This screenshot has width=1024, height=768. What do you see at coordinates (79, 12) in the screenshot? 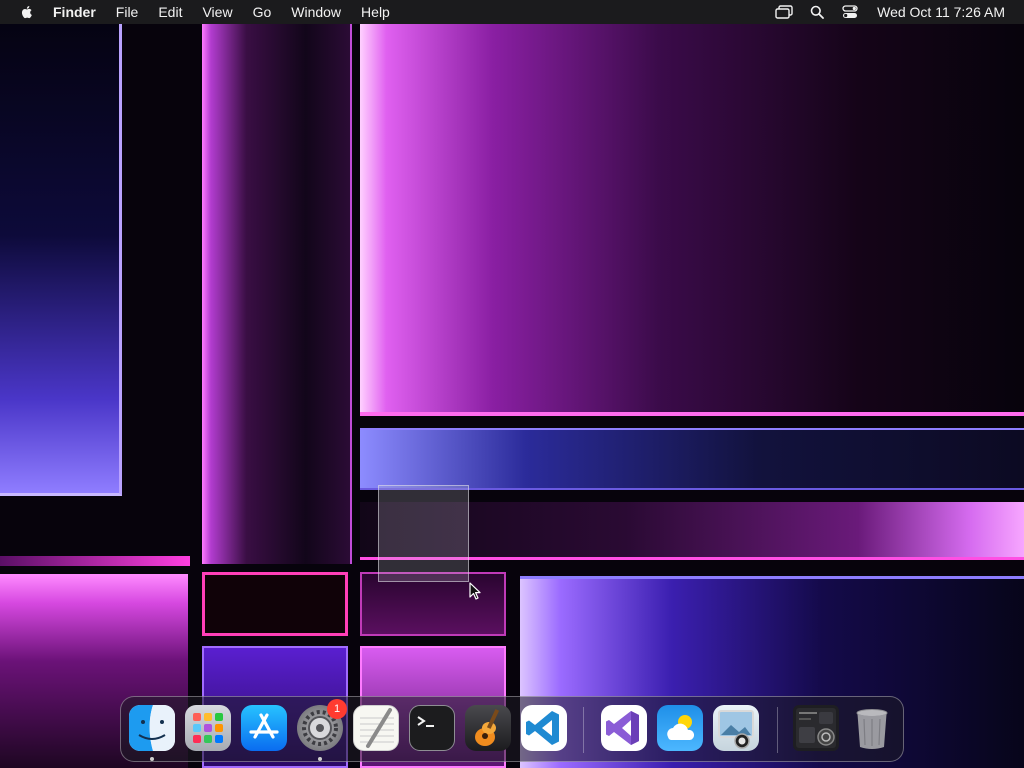
I see `menu-app-name: Finder` at bounding box center [79, 12].